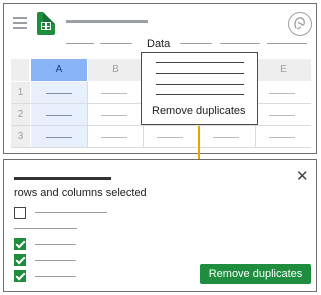 The image size is (321, 295). Describe the element at coordinates (80, 193) in the screenshot. I see `selection-summary: rows and columns selected` at that location.